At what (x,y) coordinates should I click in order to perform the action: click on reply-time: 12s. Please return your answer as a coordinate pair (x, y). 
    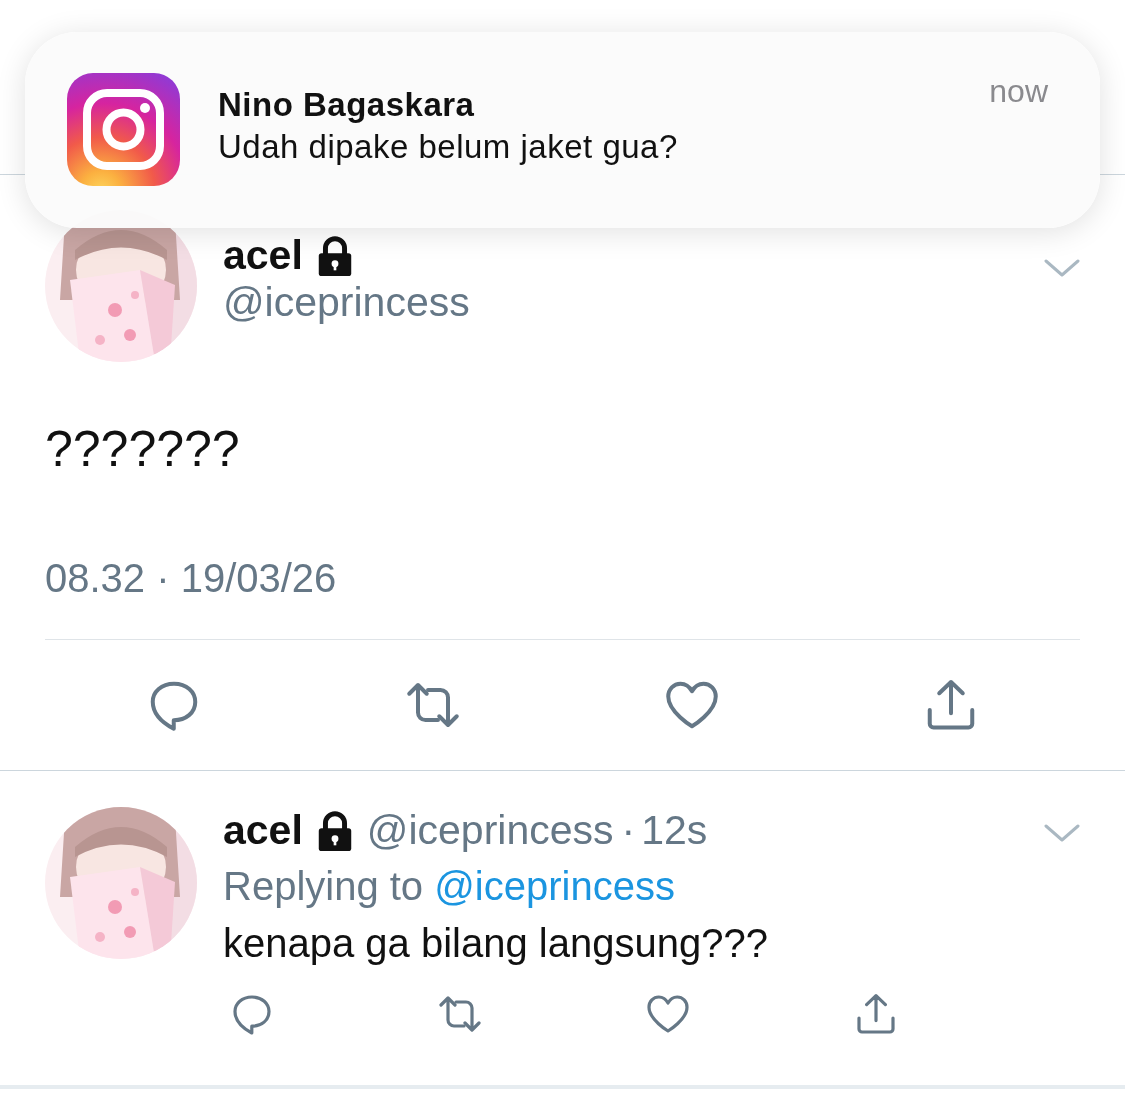
    Looking at the image, I should click on (674, 830).